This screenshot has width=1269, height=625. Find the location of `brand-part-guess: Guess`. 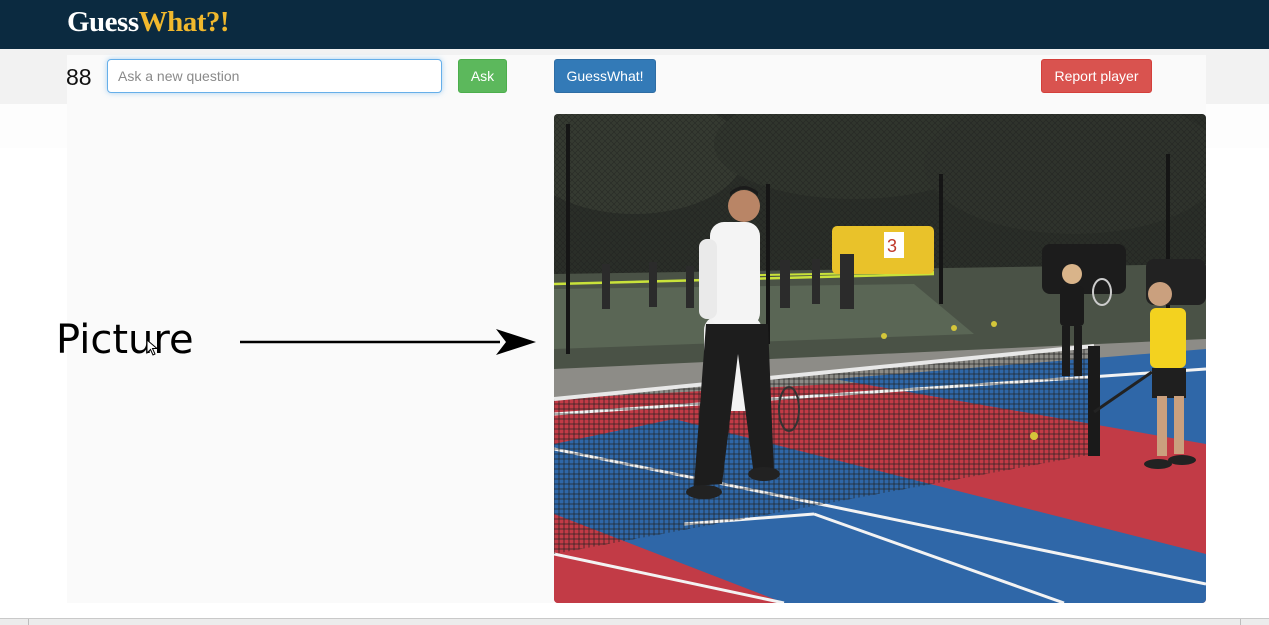

brand-part-guess: Guess is located at coordinates (103, 22).